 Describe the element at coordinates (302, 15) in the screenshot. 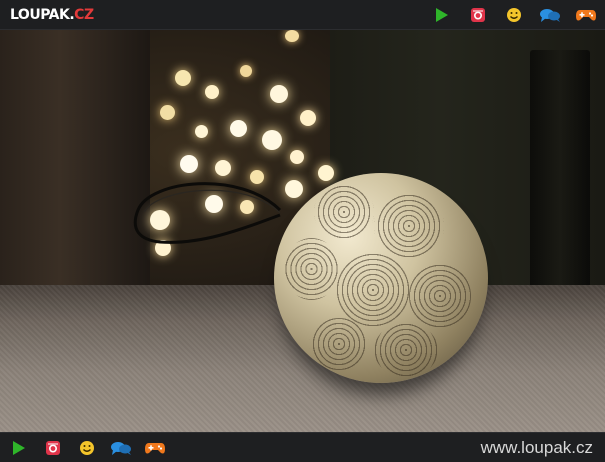

I see `top-bar: LOUPAK.CZ` at that location.